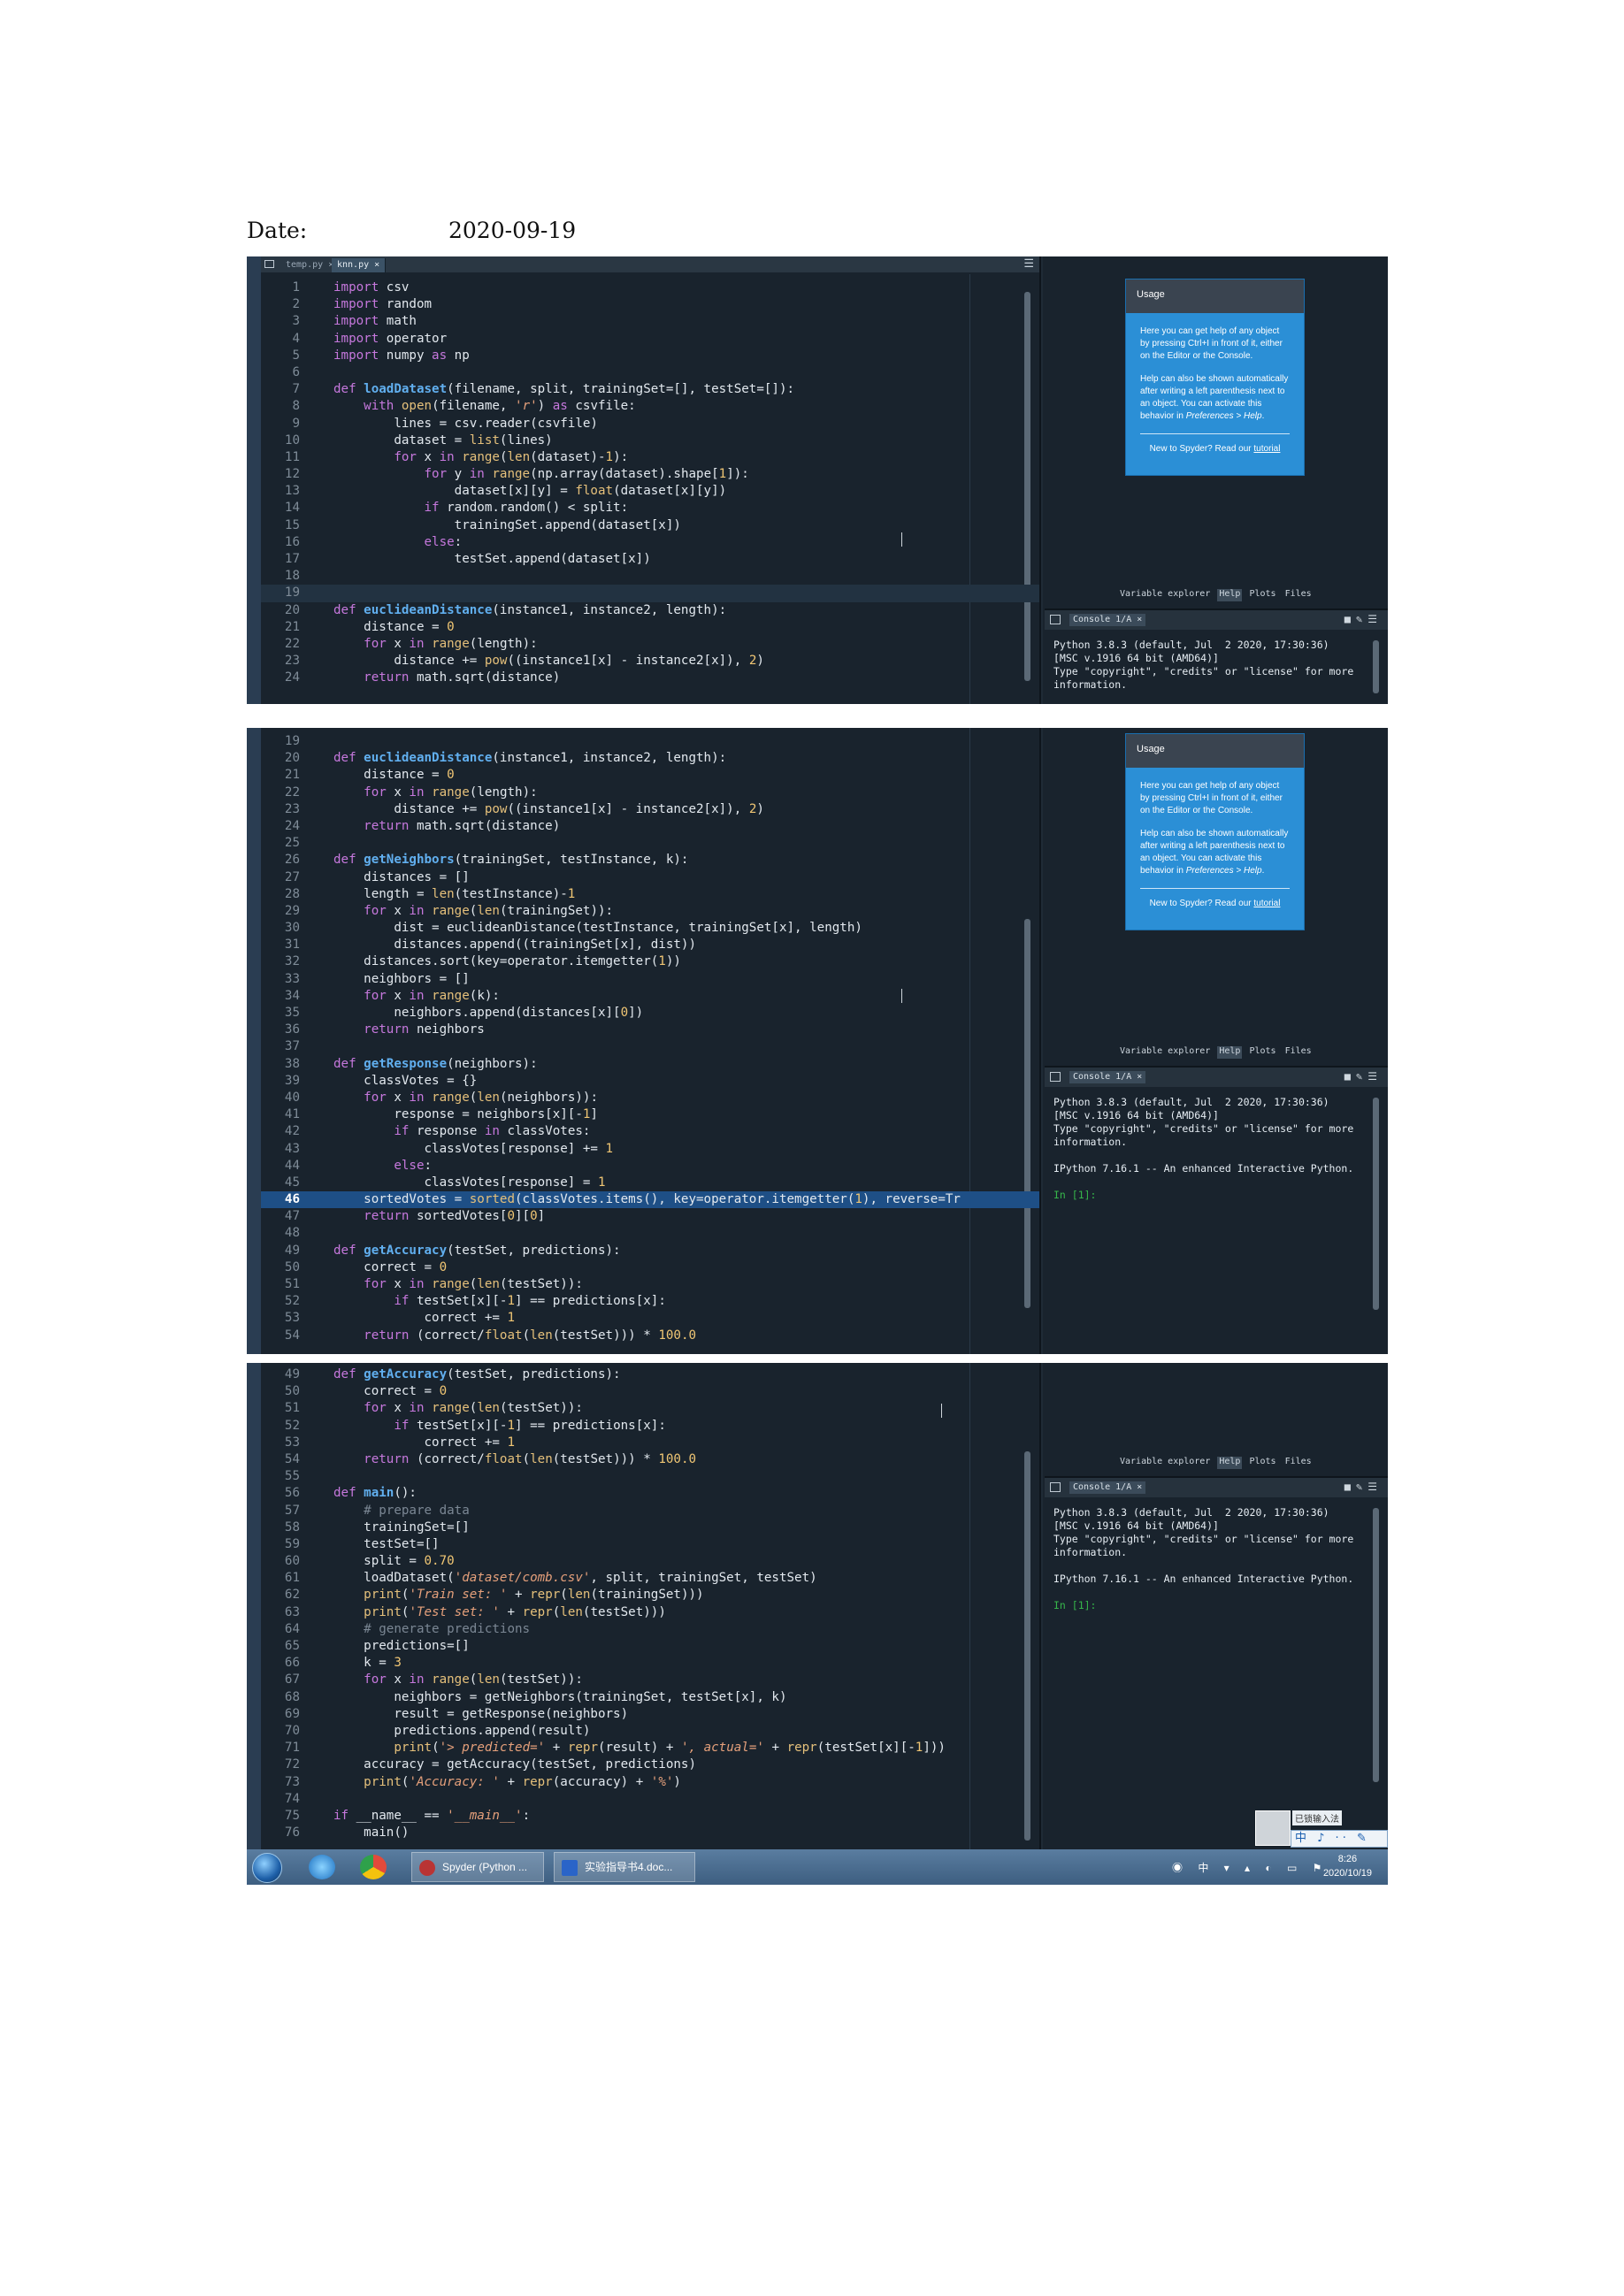 Image resolution: width=1624 pixels, height=2296 pixels. I want to click on start-button-icon, so click(267, 1868).